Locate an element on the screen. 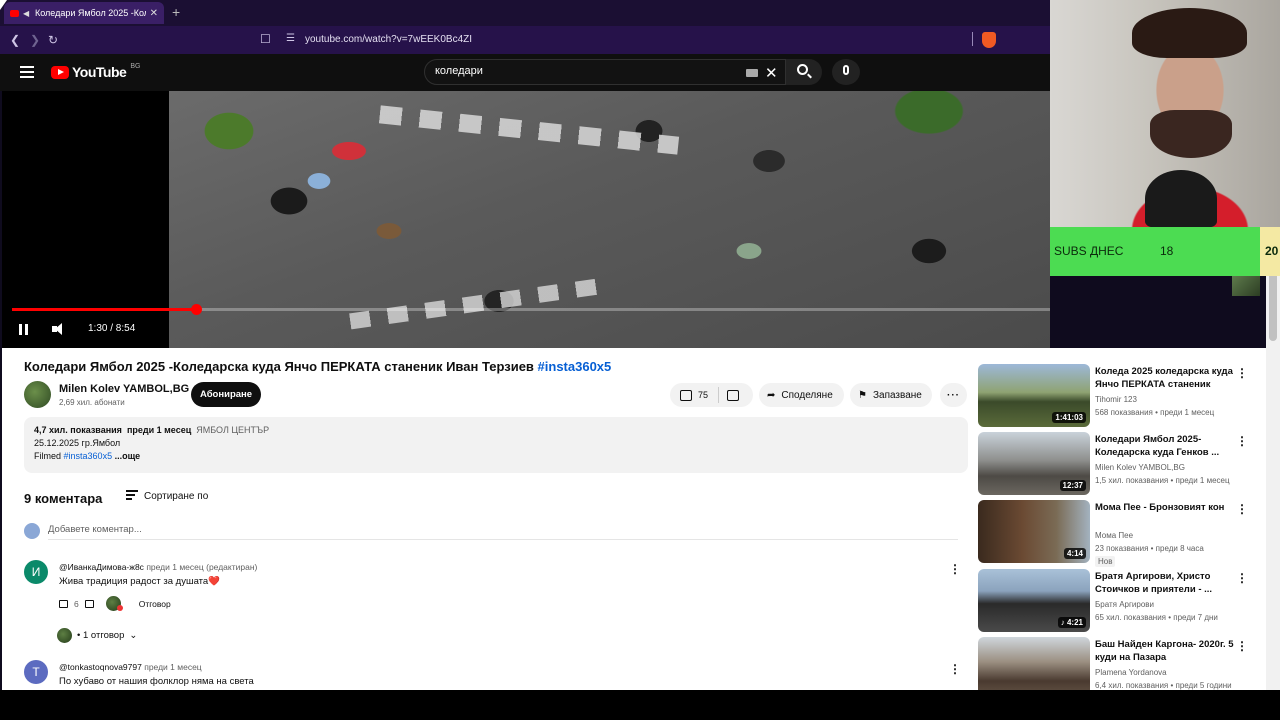 This screenshot has width=1280, height=720. duration-badge: 4:14 is located at coordinates (1074, 553).